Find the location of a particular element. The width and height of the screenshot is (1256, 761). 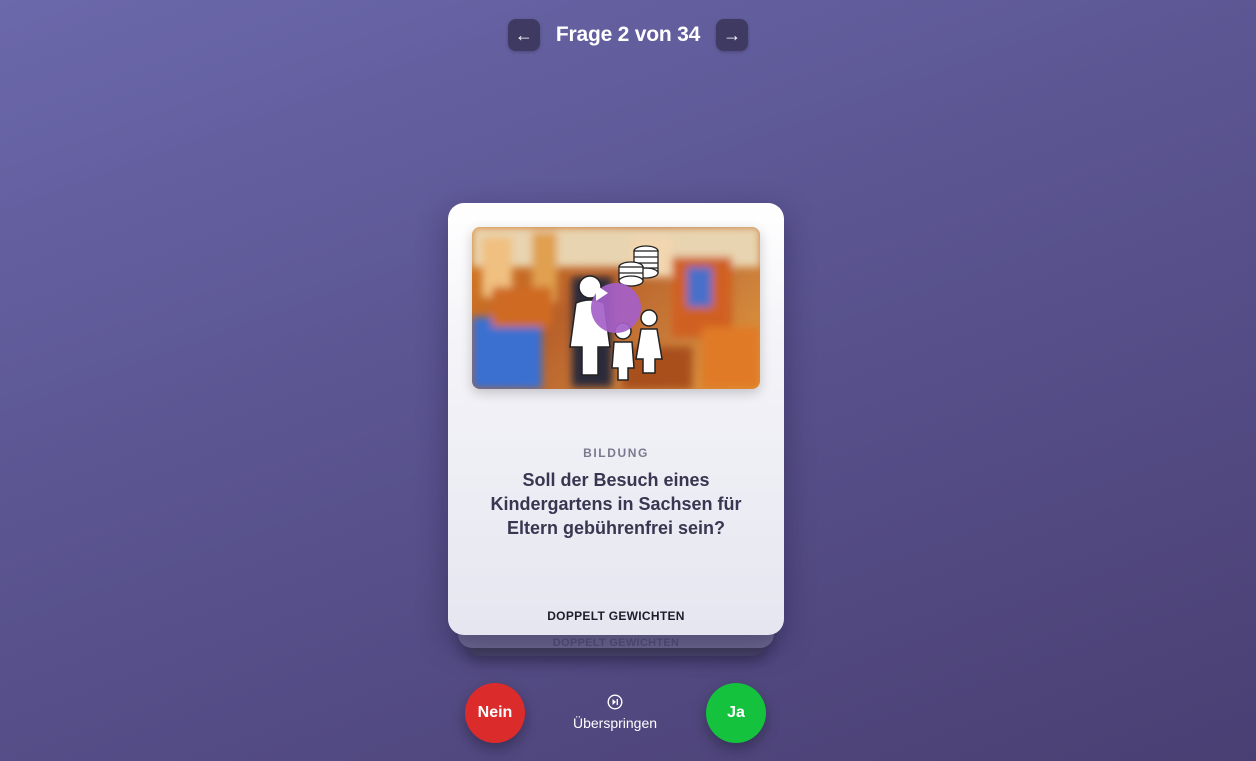

skip-icon is located at coordinates (615, 702).